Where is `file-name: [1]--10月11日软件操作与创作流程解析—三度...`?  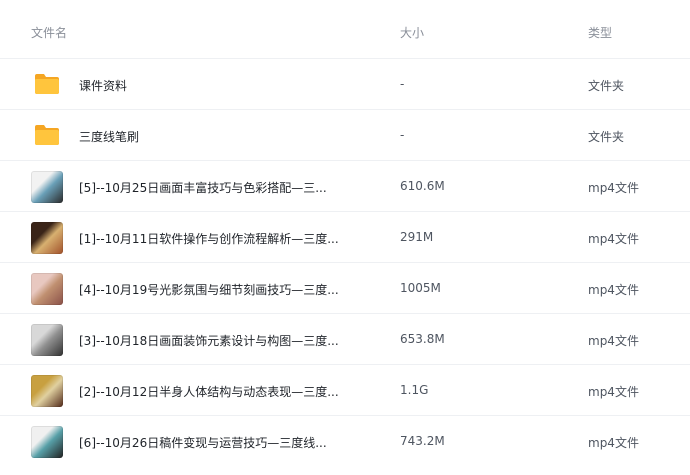
file-name: [1]--10月11日软件操作与创作流程解析—三度... is located at coordinates (209, 238).